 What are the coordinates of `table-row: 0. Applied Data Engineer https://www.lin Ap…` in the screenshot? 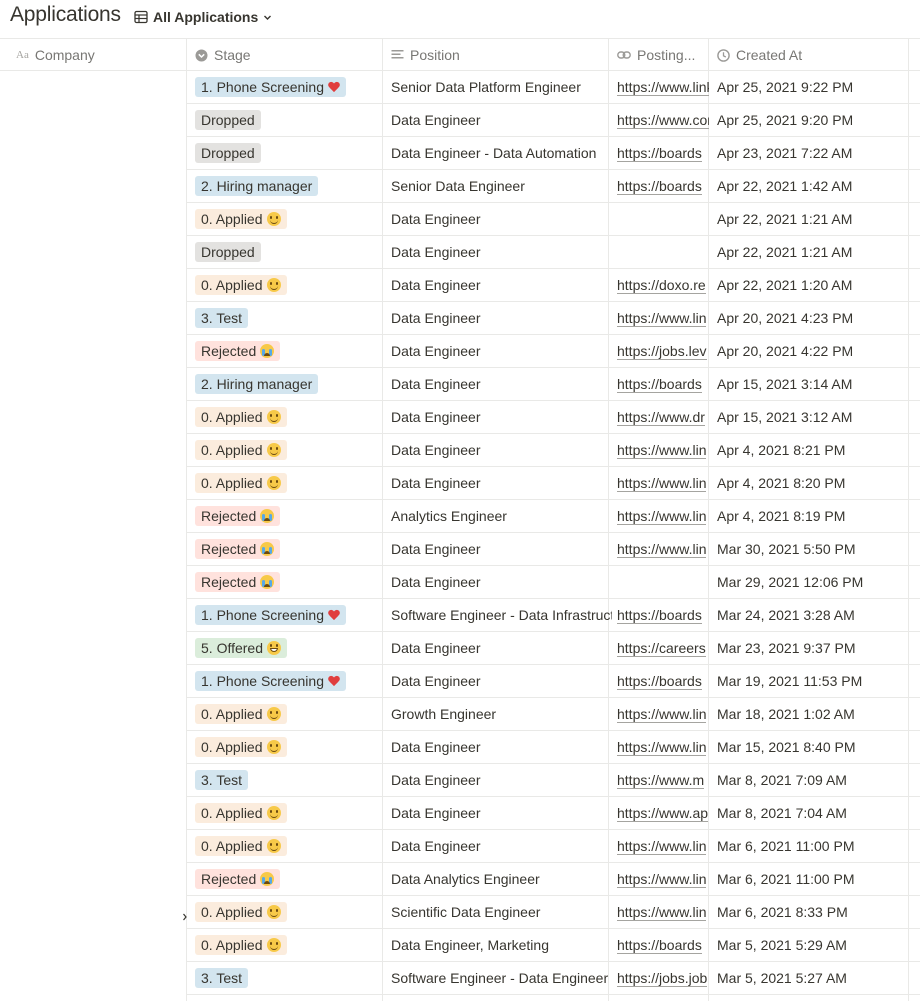 It's located at (553, 483).